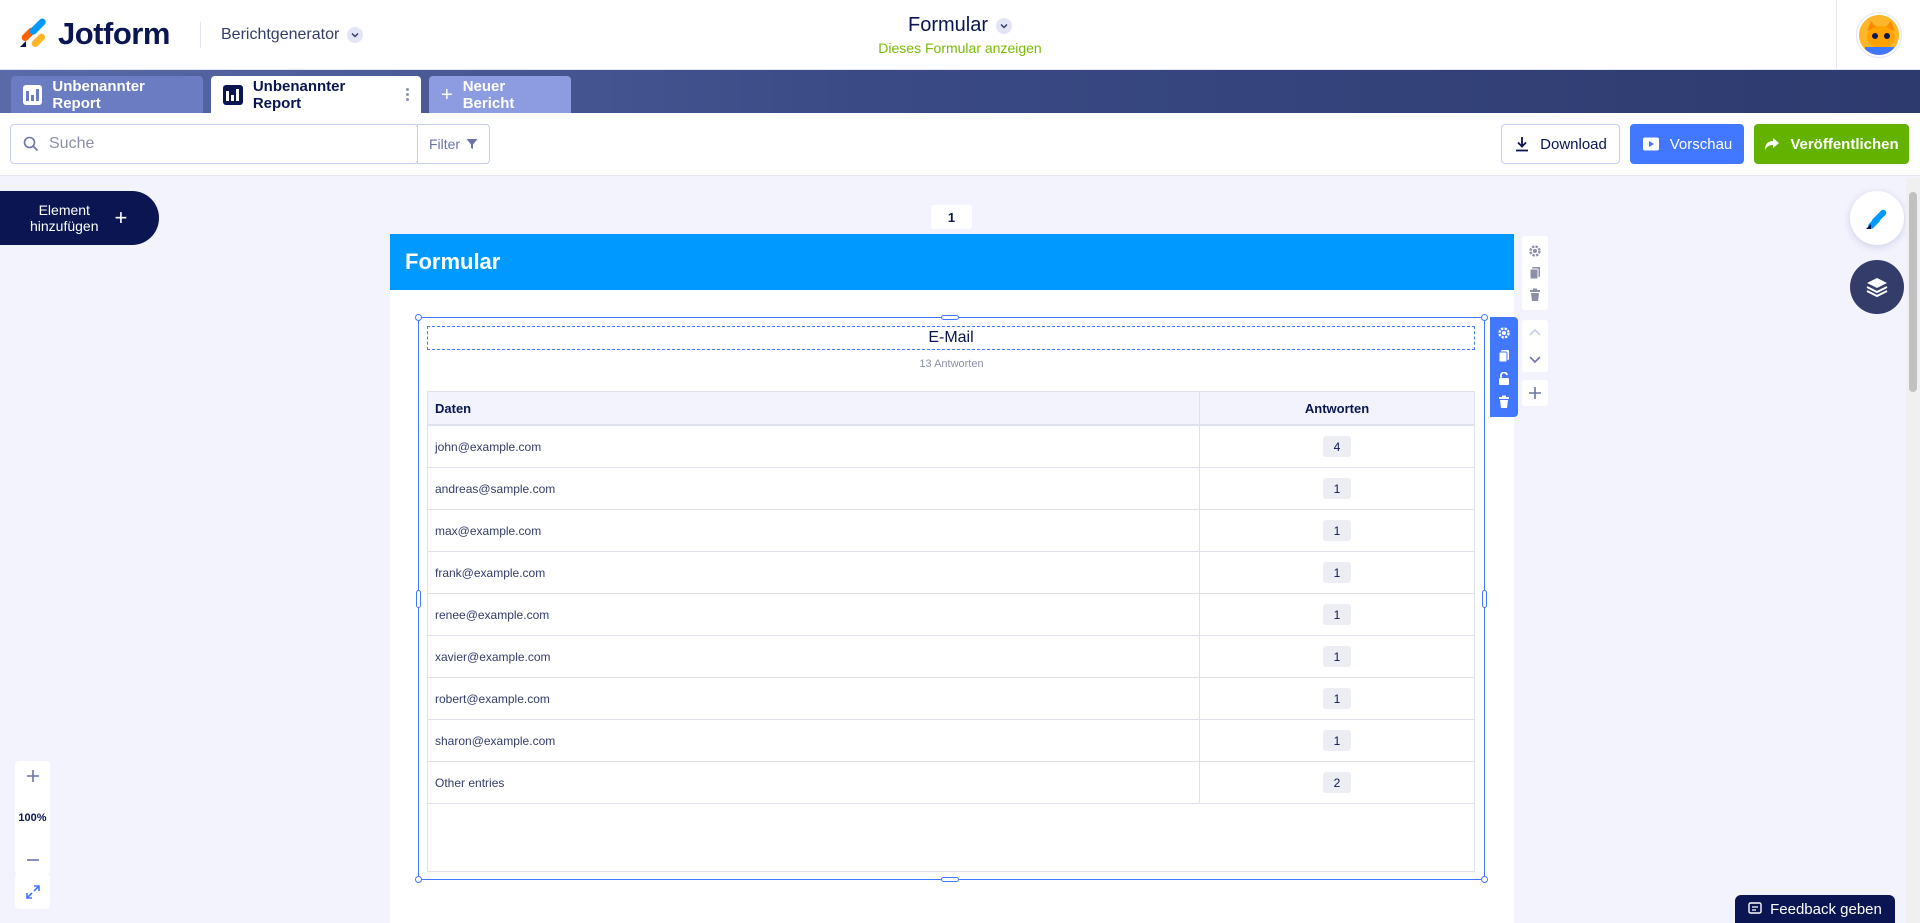 The width and height of the screenshot is (1920, 923). I want to click on table-row: sharon@example.com 1, so click(951, 741).